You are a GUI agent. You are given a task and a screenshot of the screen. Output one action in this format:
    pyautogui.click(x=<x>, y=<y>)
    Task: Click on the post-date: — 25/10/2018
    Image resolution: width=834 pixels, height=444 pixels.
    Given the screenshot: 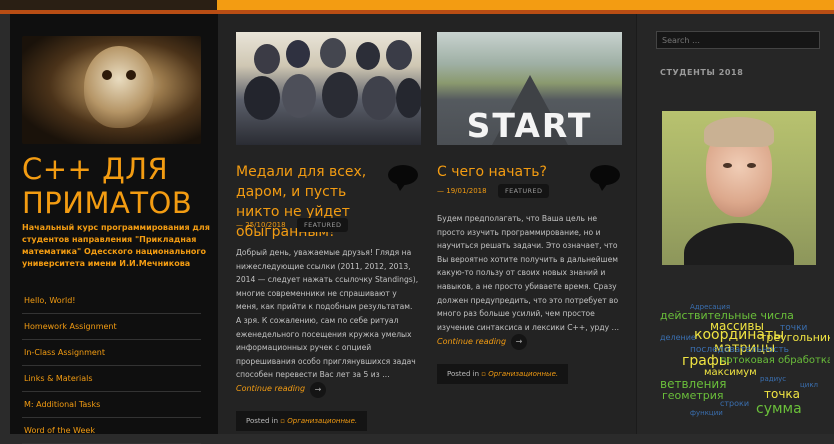 What is the action you would take?
    pyautogui.click(x=261, y=225)
    